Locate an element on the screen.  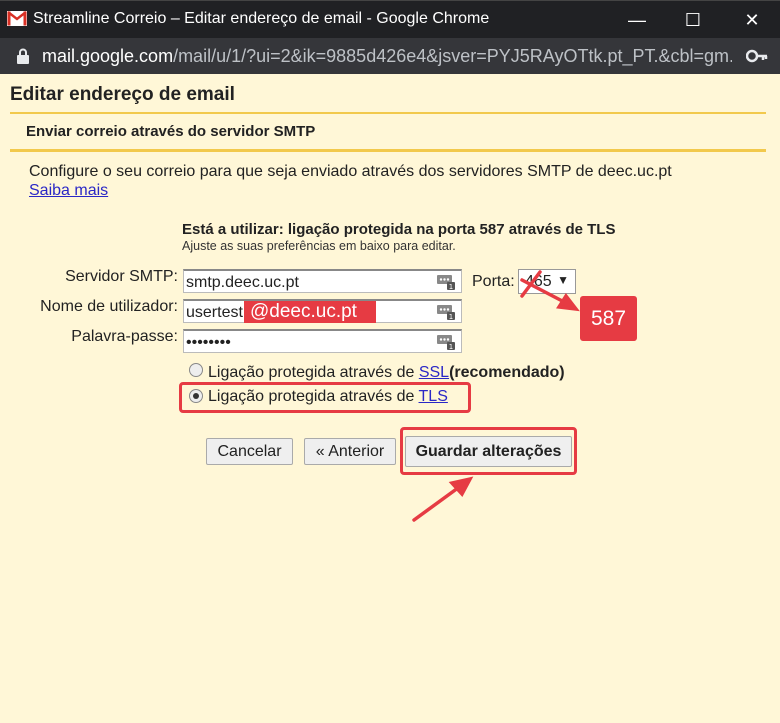
port-select: 465 ▼ is located at coordinates (547, 281).